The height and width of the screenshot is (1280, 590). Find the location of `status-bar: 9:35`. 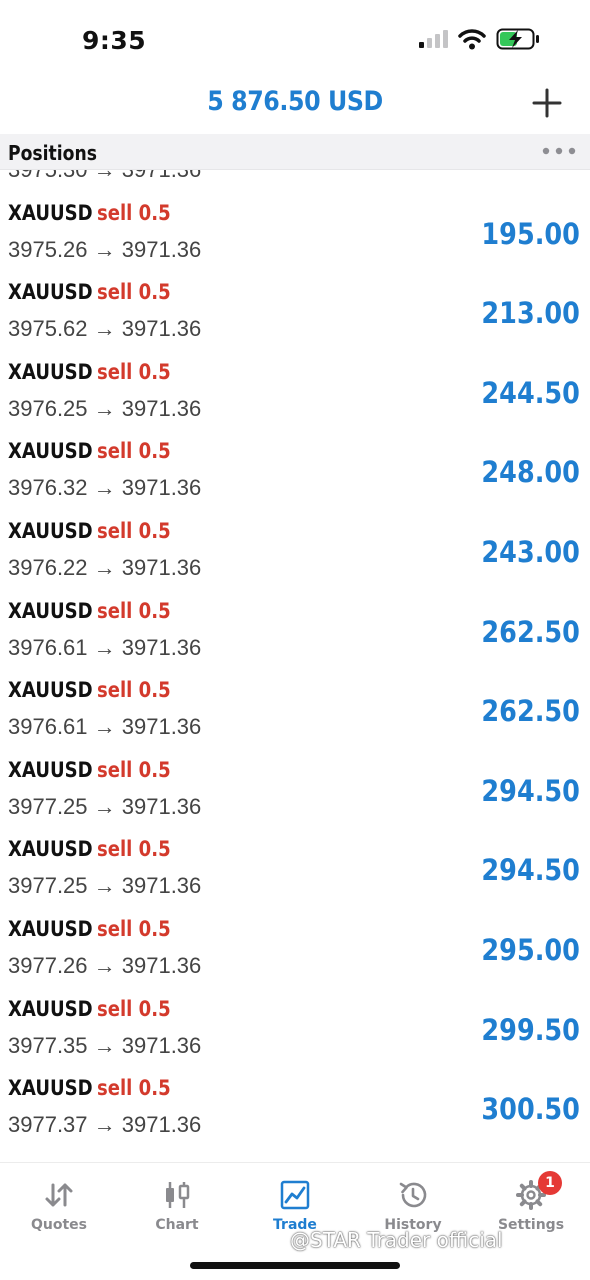

status-bar: 9:35 is located at coordinates (295, 40).